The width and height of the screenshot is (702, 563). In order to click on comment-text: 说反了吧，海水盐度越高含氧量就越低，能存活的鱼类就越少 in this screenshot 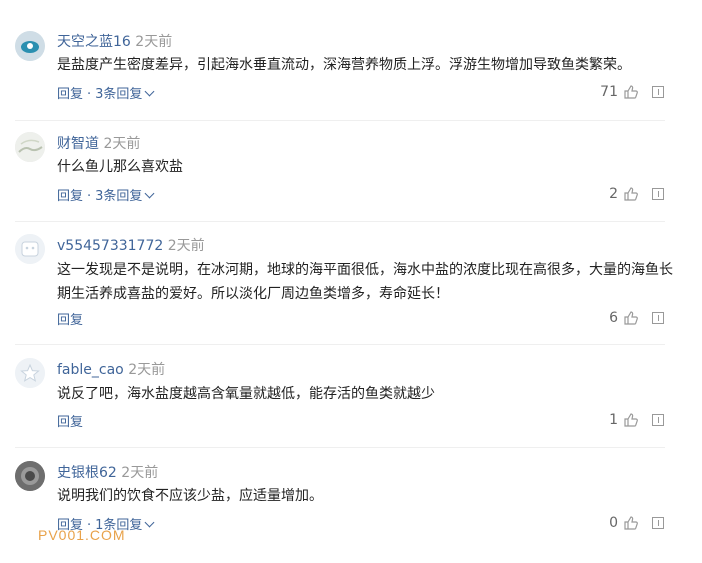, I will do `click(246, 394)`.